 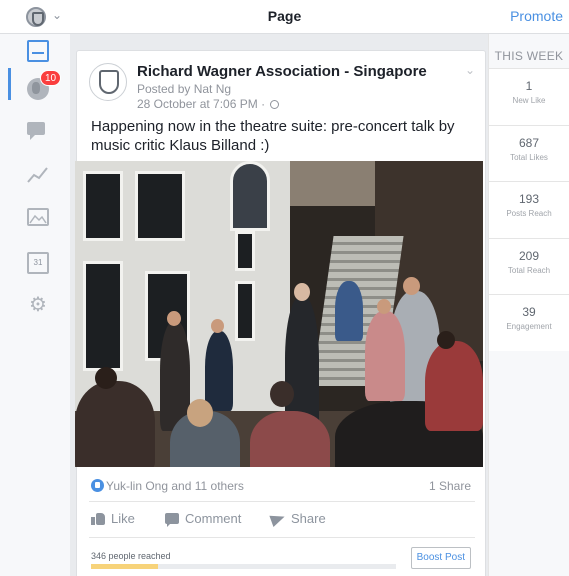 I want to click on stat-engagement: 39 Engagement, so click(x=529, y=322).